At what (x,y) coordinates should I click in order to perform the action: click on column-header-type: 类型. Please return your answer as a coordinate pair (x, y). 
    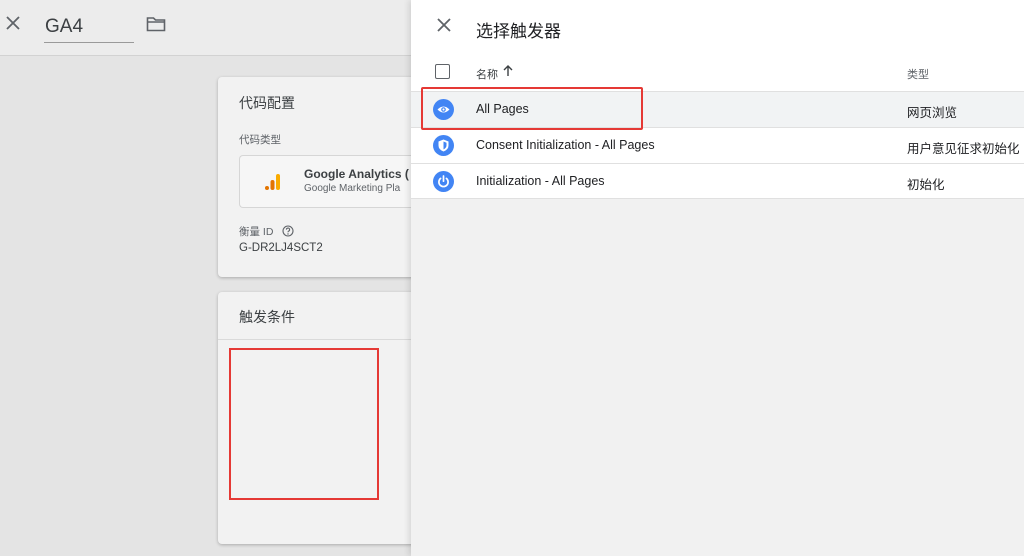
    Looking at the image, I should click on (918, 74).